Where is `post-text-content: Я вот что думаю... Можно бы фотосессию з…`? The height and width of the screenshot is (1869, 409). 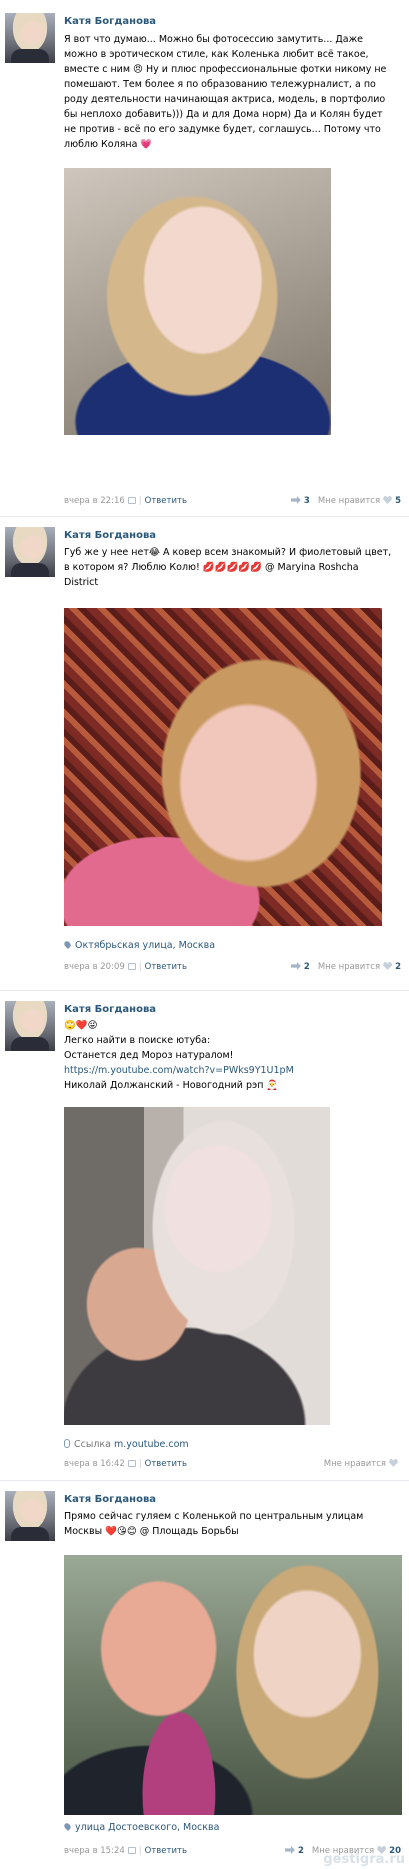
post-text-content: Я вот что думаю... Можно бы фотосессию з… is located at coordinates (227, 92).